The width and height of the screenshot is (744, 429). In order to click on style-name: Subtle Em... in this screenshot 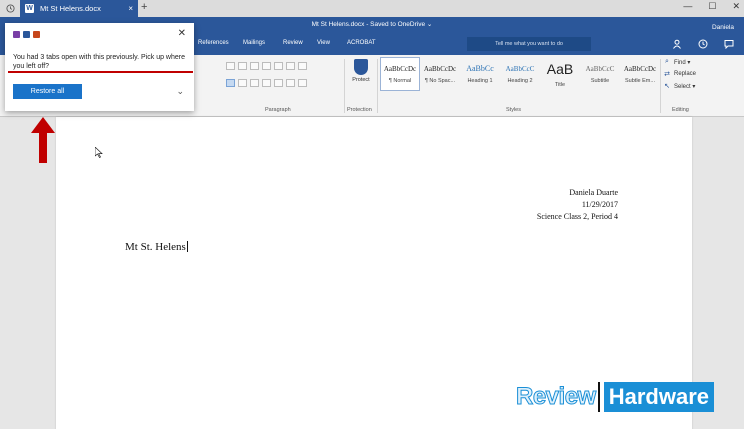, I will do `click(640, 80)`.